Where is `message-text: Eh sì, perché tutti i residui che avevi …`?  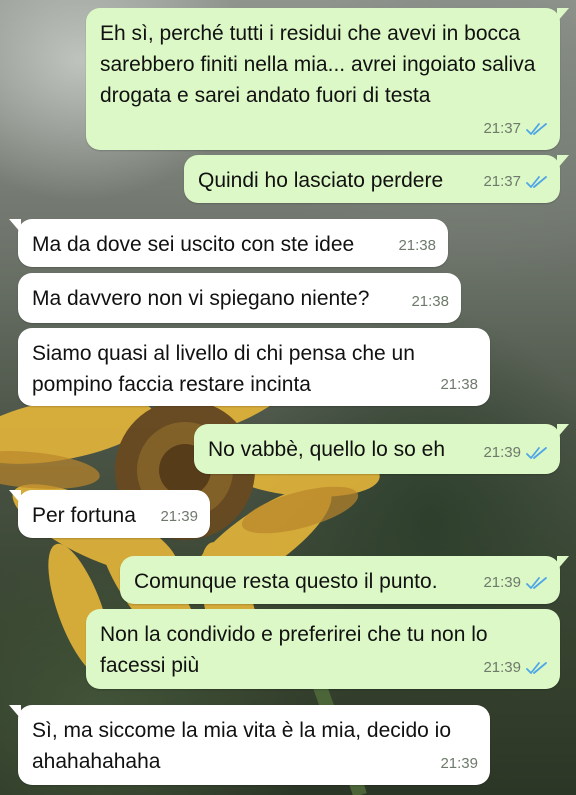
message-text: Eh sì, perché tutti i residui che avevi … is located at coordinates (318, 64).